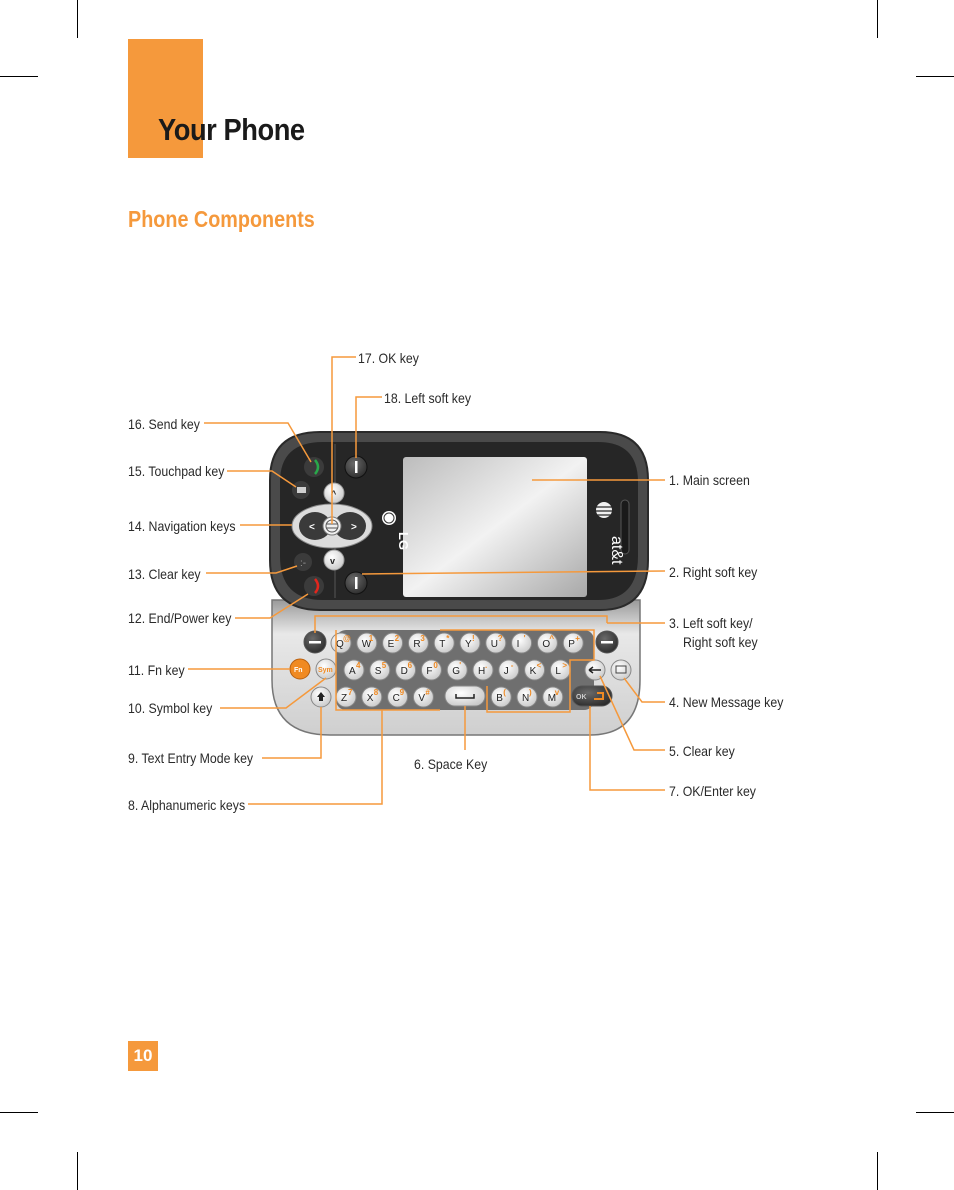  What do you see at coordinates (522, 643) in the screenshot?
I see `key-i` at bounding box center [522, 643].